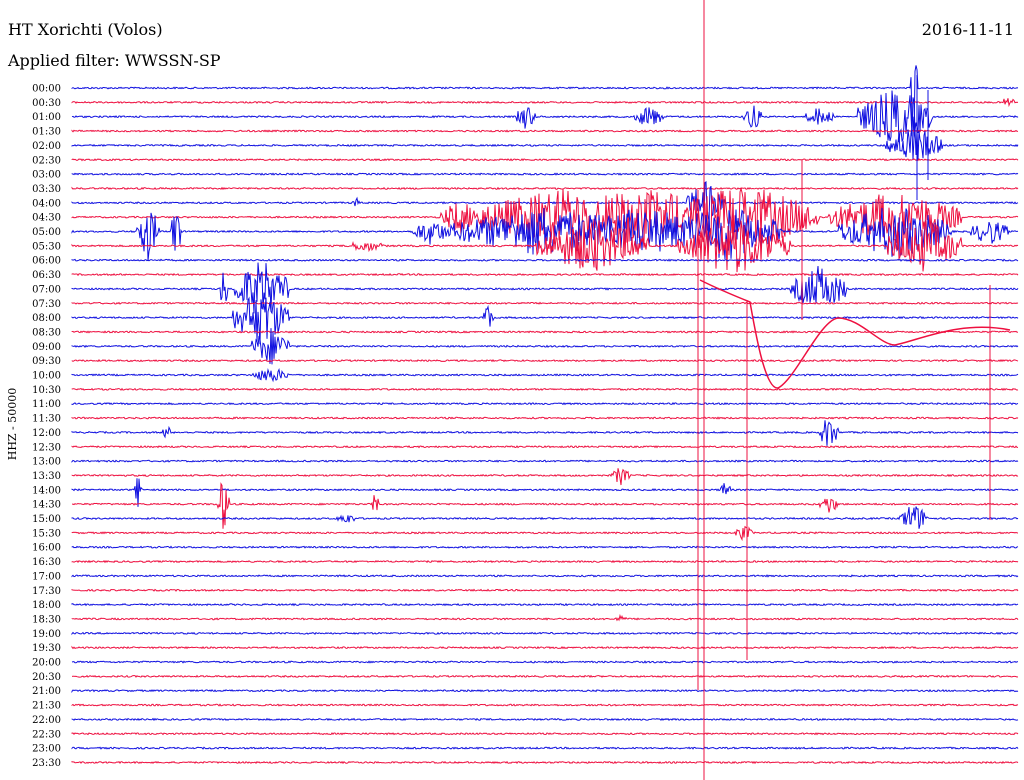 The width and height of the screenshot is (1024, 780). What do you see at coordinates (46, 533) in the screenshot?
I see `time-tick-label: 15:30` at bounding box center [46, 533].